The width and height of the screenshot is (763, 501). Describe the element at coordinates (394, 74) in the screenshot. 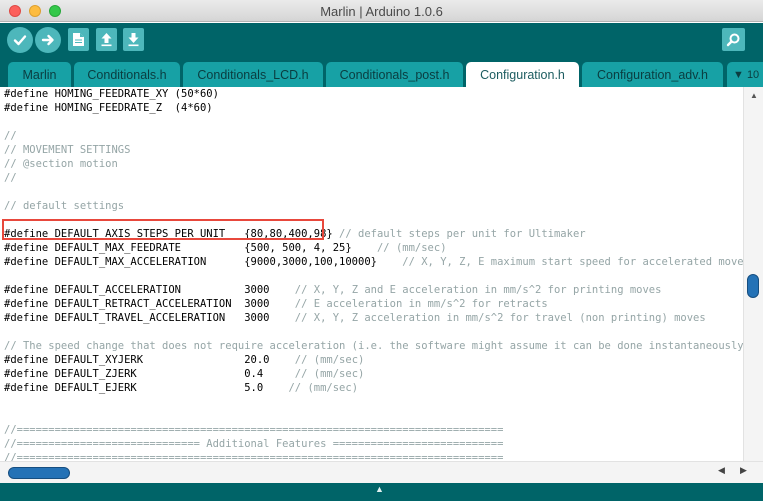

I see `tab-conditionals-post-h: Conditionals_post.h` at that location.